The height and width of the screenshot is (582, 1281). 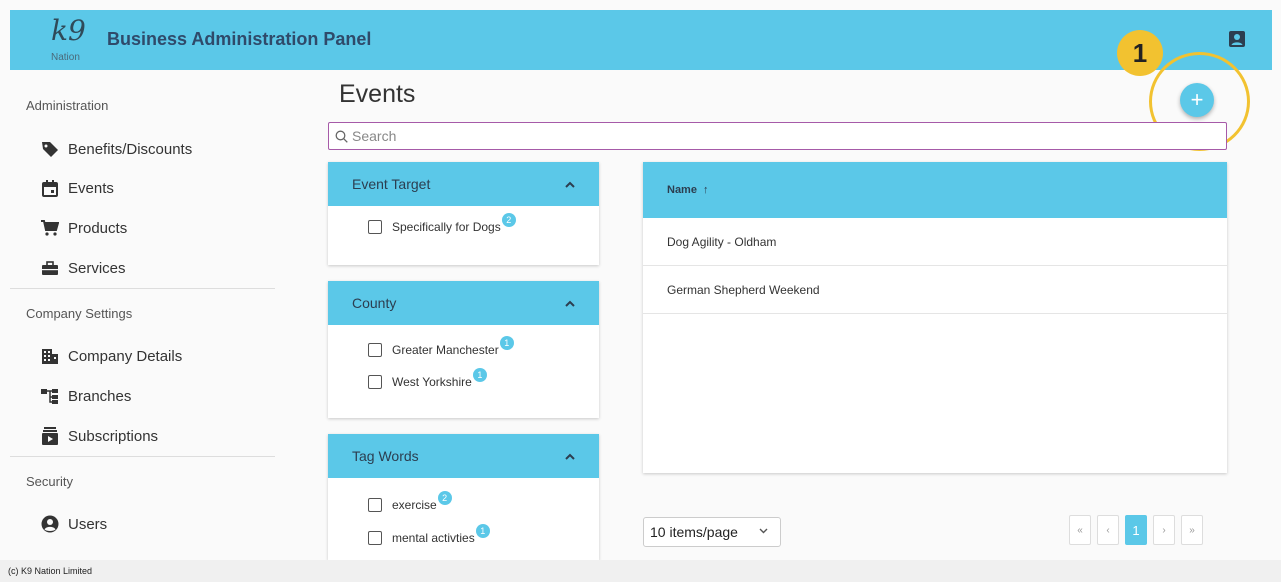 I want to click on filter-panel-tag-words: Tag Words exercise 2 mental activties 1, so click(x=463, y=497).